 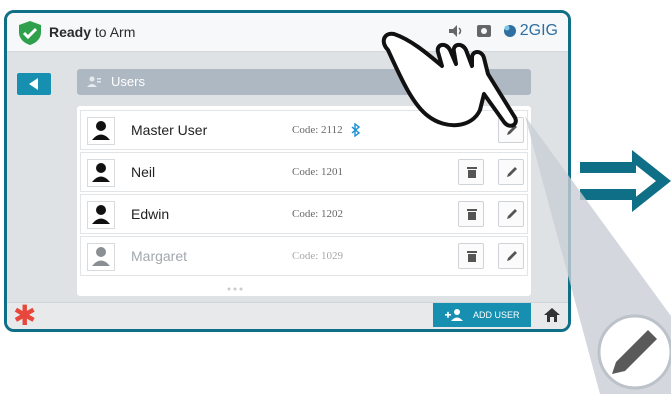 I want to click on user-name: Neil, so click(x=143, y=172).